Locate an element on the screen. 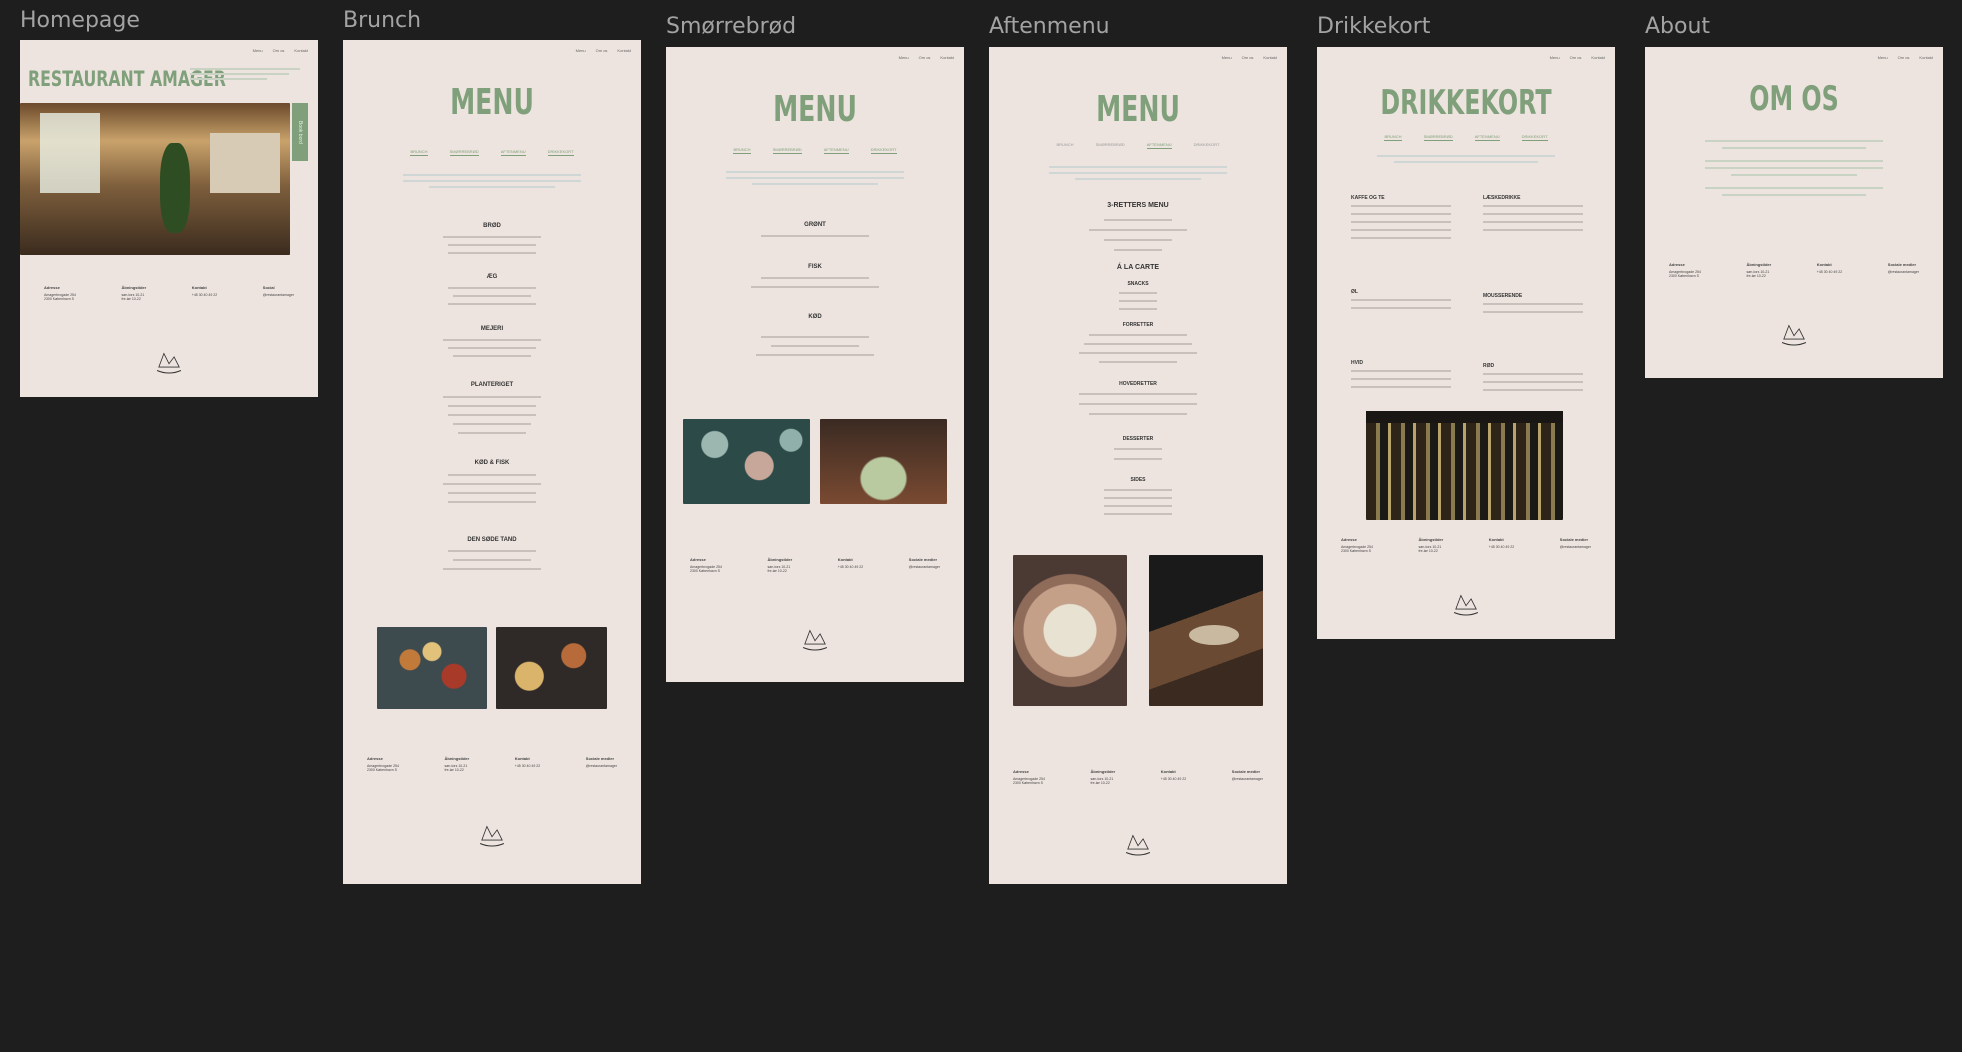  book-table-button: Book bord is located at coordinates (300, 132).